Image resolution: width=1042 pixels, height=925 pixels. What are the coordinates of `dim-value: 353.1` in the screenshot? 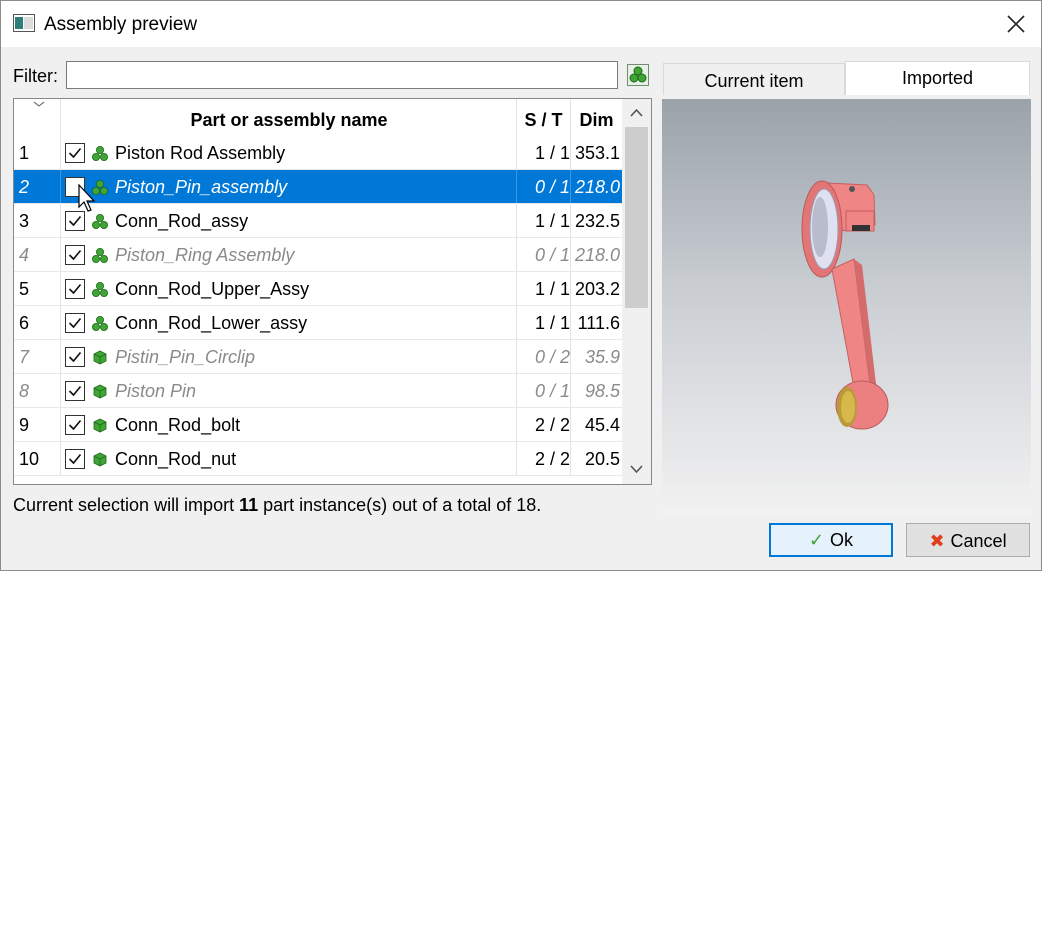 It's located at (597, 153).